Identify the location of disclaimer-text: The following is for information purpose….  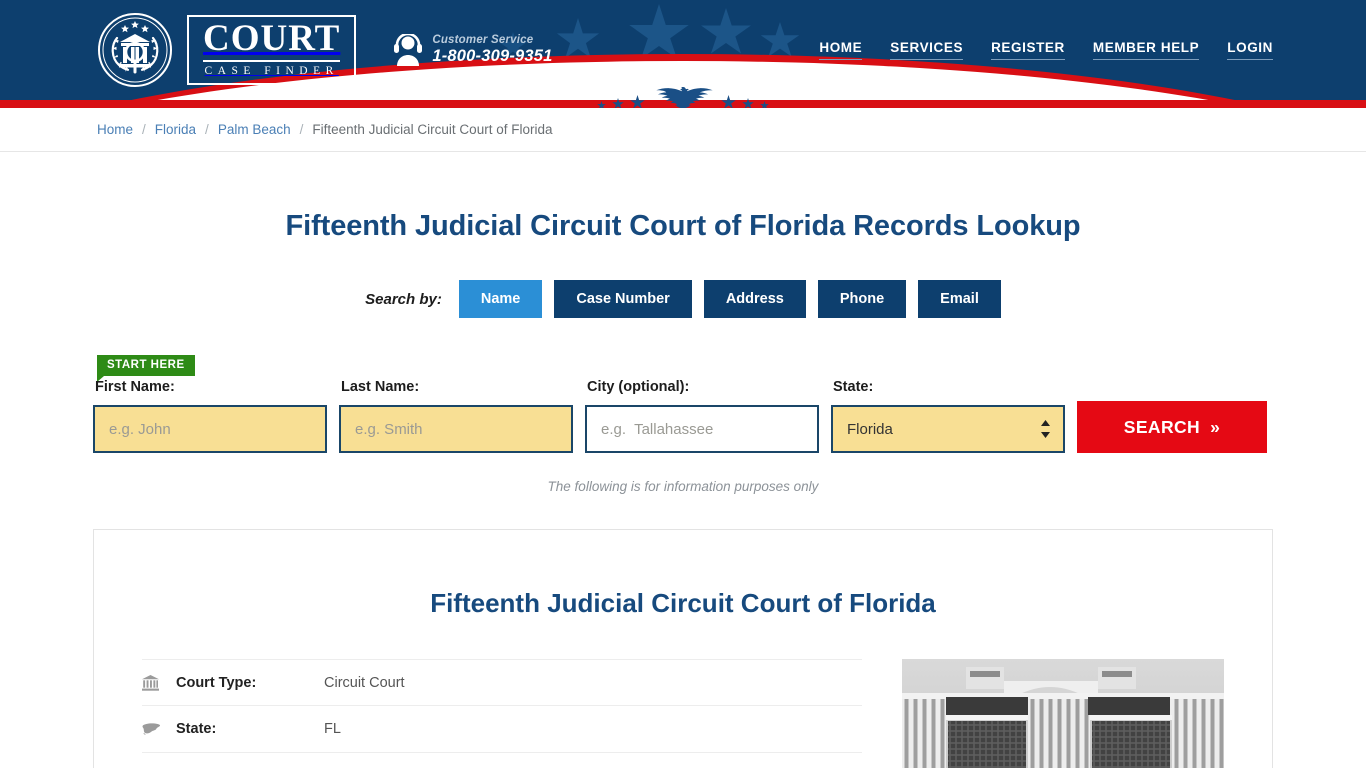
(683, 486).